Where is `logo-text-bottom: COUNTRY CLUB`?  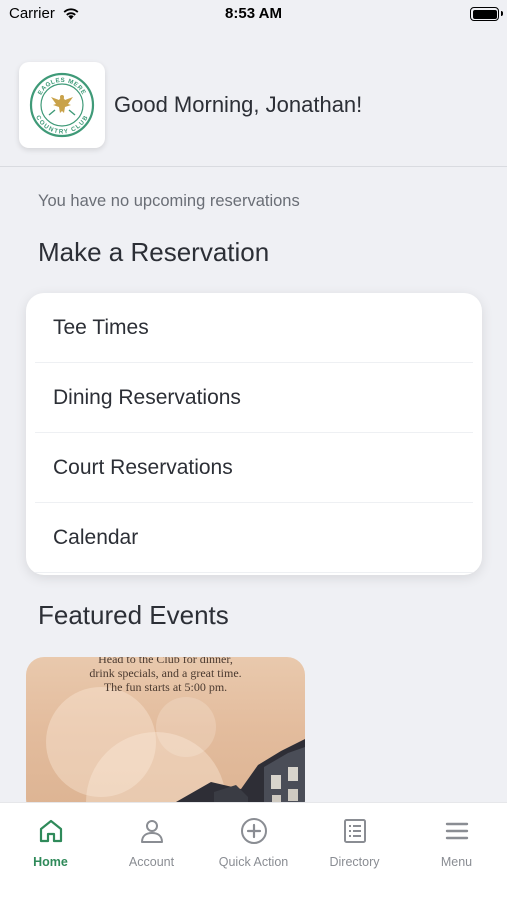
logo-text-bottom: COUNTRY CLUB is located at coordinates (61, 124).